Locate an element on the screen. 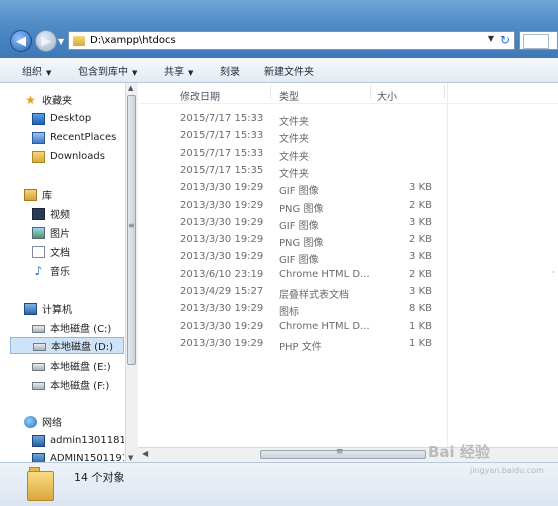  search-input is located at coordinates (536, 41).